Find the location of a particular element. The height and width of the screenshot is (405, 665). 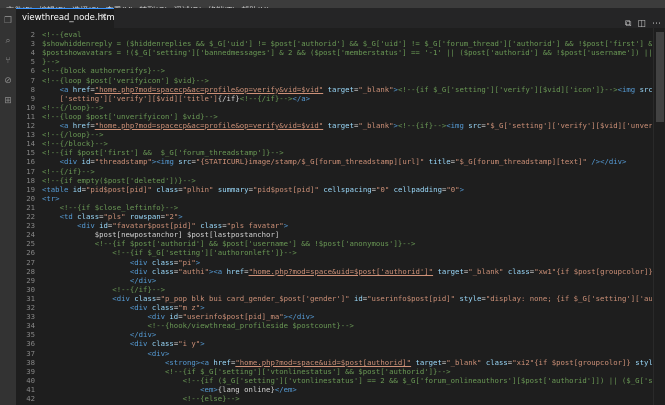

code-line: <td class="pls" rowspan="2"> is located at coordinates (112, 216).